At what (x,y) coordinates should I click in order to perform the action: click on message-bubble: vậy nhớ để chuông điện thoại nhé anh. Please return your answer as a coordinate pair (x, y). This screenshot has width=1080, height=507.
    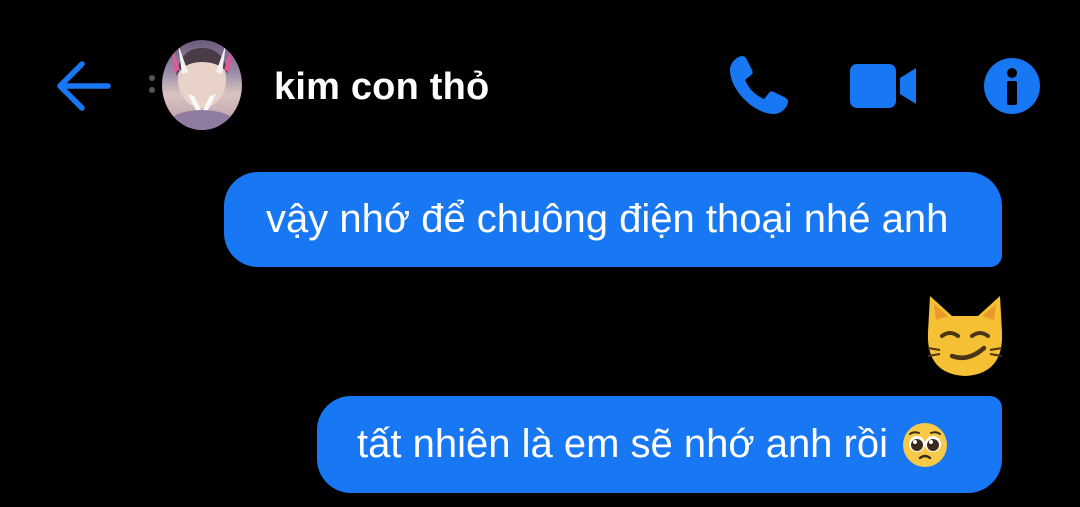
    Looking at the image, I should click on (613, 219).